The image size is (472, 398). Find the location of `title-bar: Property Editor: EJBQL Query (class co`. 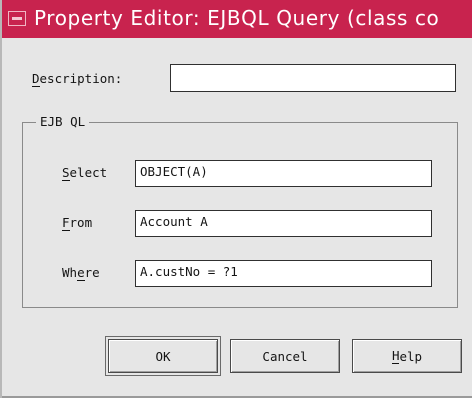

title-bar: Property Editor: EJBQL Query (class co is located at coordinates (237, 19).